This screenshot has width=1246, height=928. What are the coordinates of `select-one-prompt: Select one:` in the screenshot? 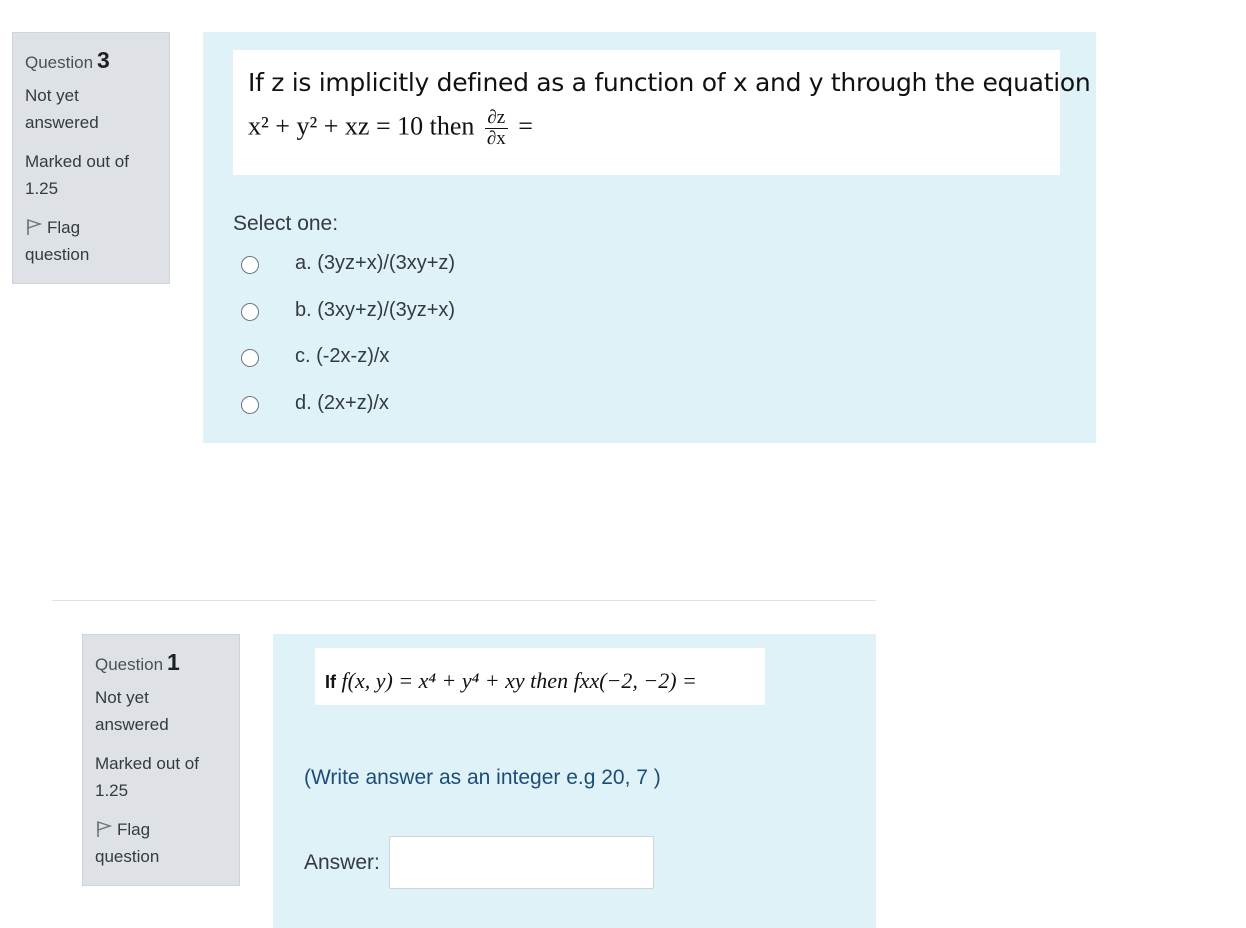 It's located at (286, 223).